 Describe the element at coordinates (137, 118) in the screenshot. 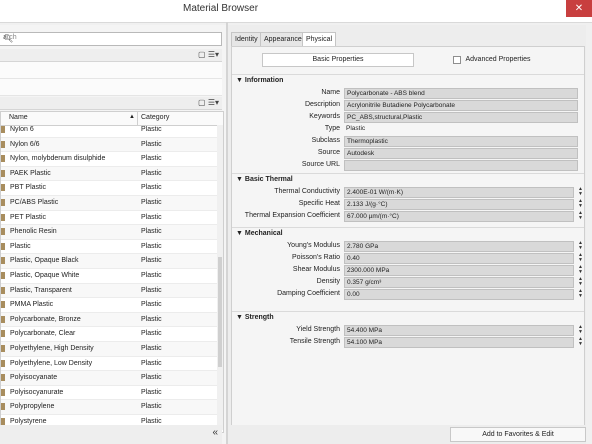

I see `column-divider` at that location.